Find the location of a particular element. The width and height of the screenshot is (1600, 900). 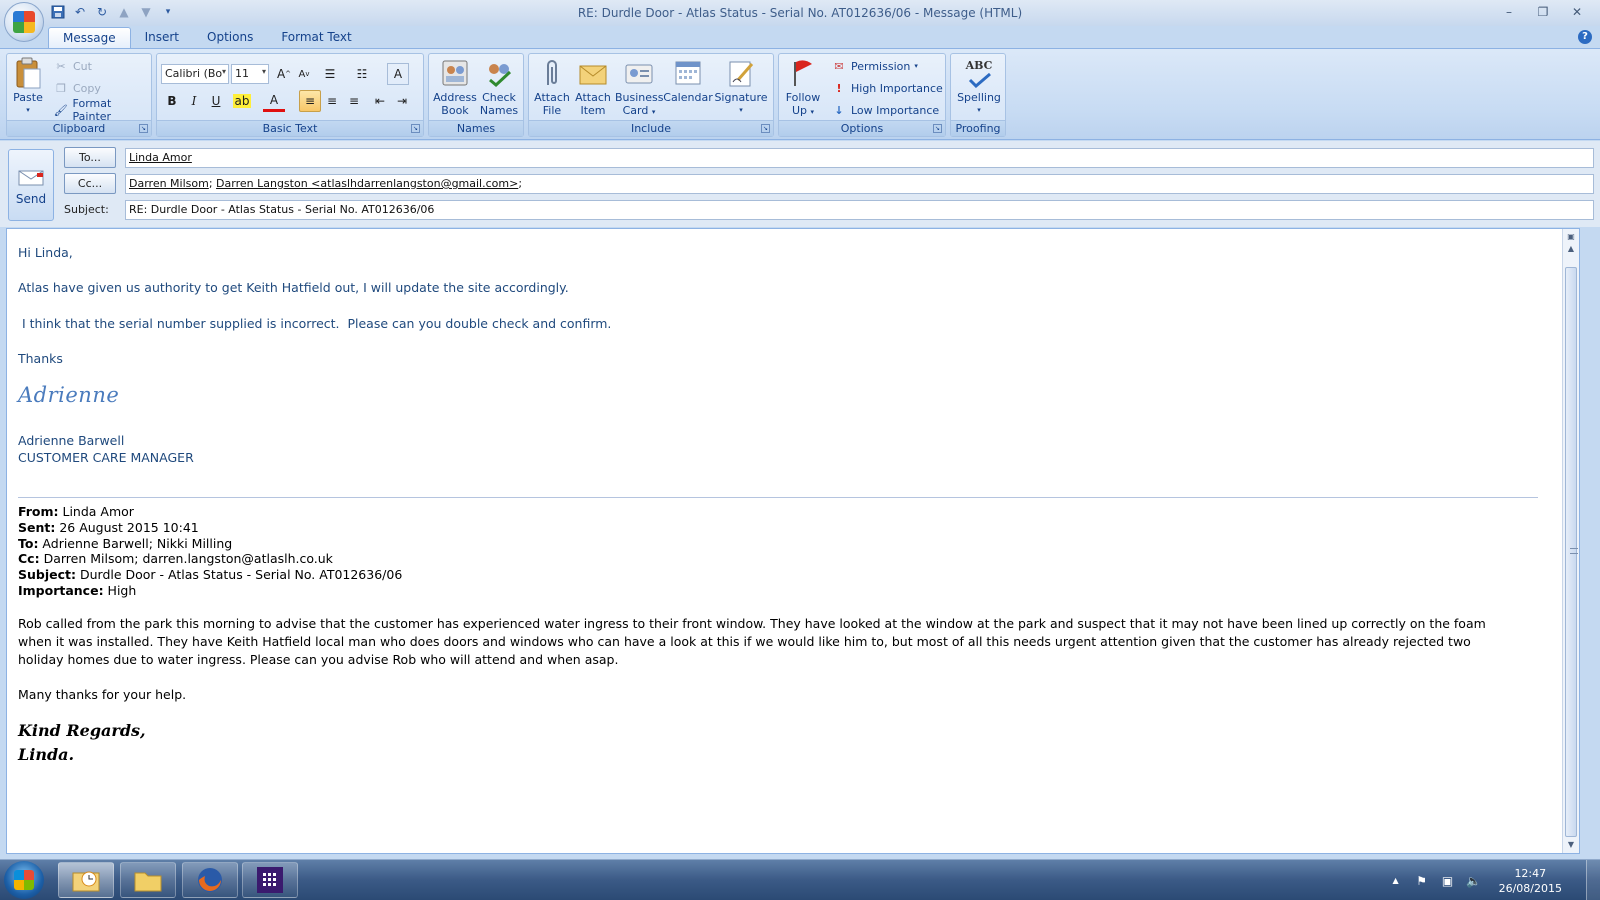

address-book-button: Address Book is located at coordinates (455, 87).